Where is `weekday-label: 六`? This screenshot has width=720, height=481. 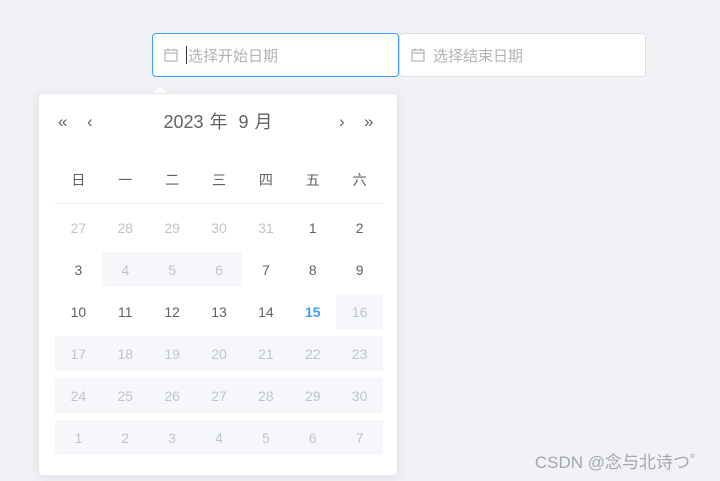 weekday-label: 六 is located at coordinates (359, 180).